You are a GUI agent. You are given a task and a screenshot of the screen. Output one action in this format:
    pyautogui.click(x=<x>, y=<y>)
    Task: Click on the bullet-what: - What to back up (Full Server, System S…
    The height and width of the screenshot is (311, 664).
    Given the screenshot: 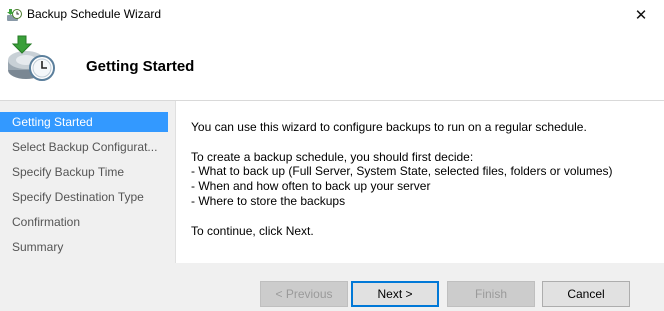 What is the action you would take?
    pyautogui.click(x=402, y=171)
    